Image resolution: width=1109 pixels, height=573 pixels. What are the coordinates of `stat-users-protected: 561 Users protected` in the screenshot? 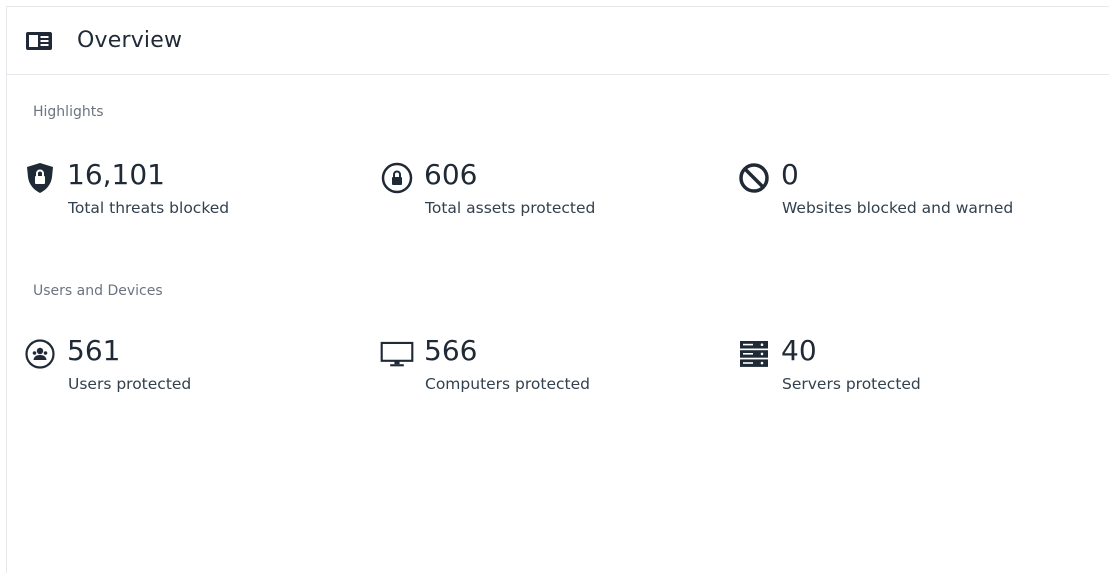 It's located at (188, 368).